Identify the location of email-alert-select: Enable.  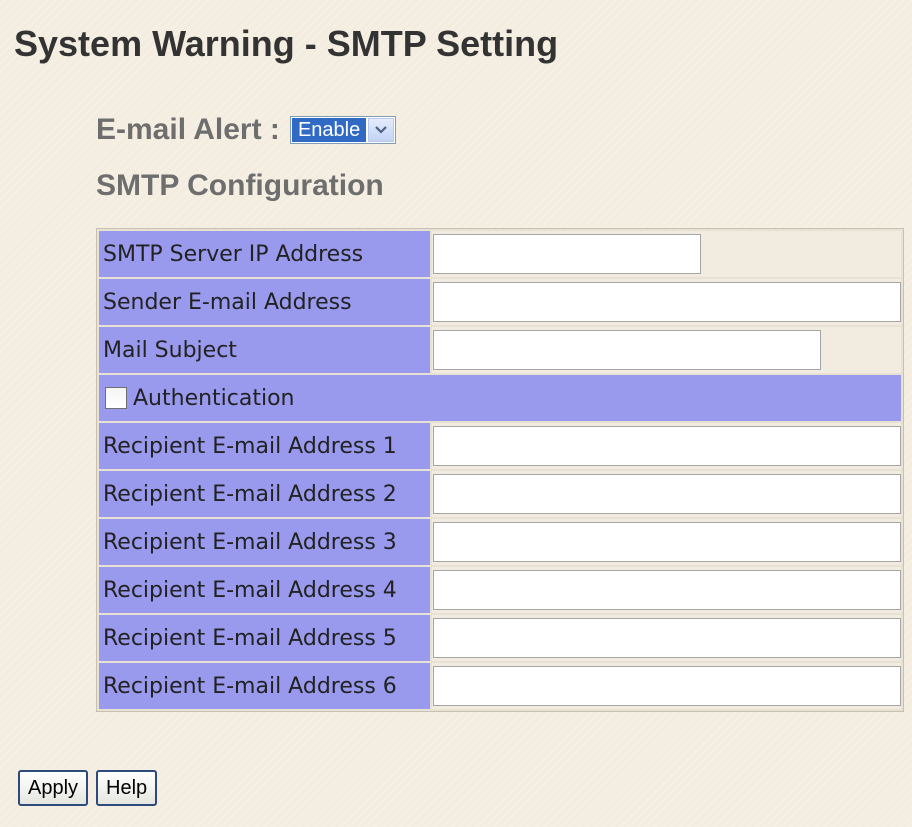
(343, 130).